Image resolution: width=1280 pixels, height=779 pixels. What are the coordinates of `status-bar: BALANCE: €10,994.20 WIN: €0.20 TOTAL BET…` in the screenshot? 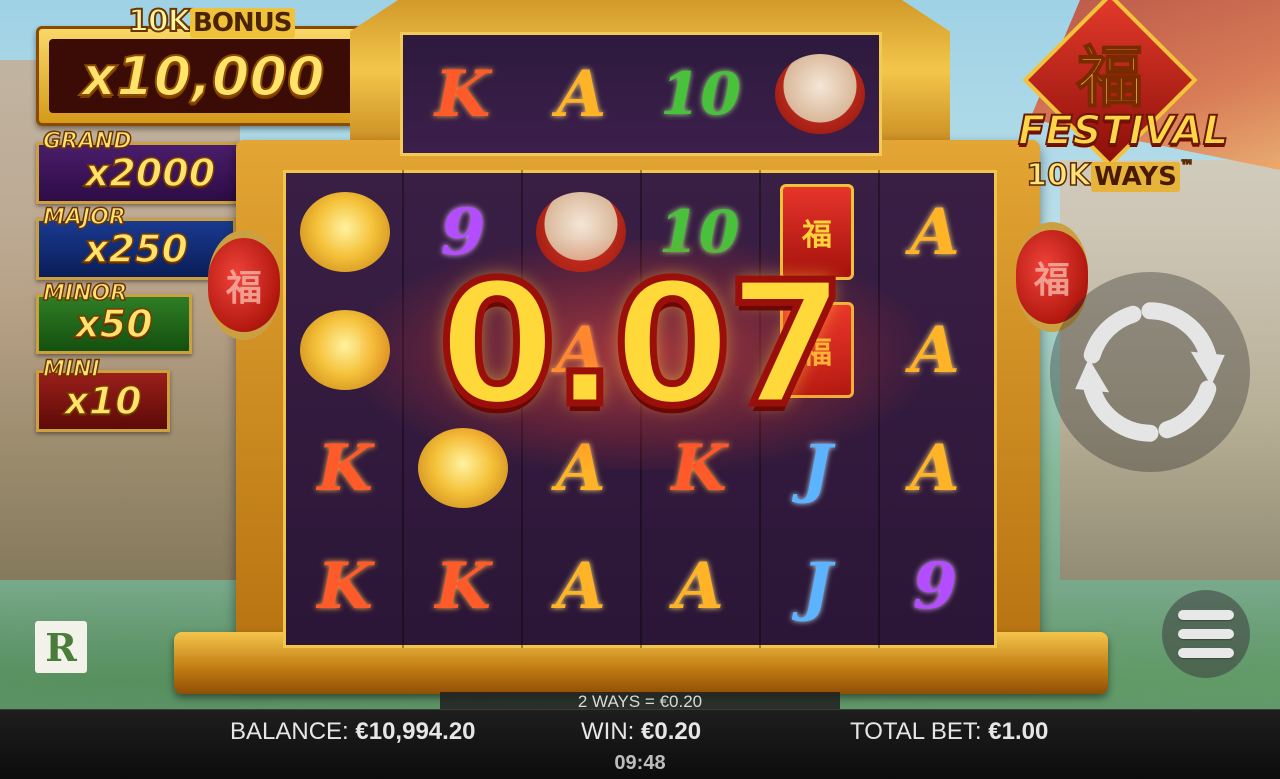 It's located at (640, 744).